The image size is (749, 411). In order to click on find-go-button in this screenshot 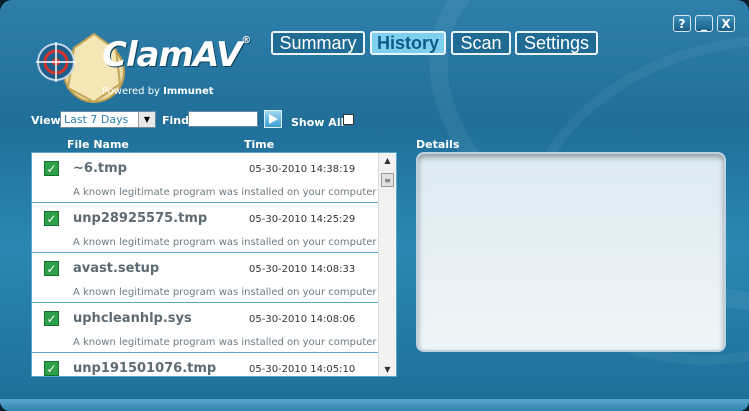, I will do `click(273, 119)`.